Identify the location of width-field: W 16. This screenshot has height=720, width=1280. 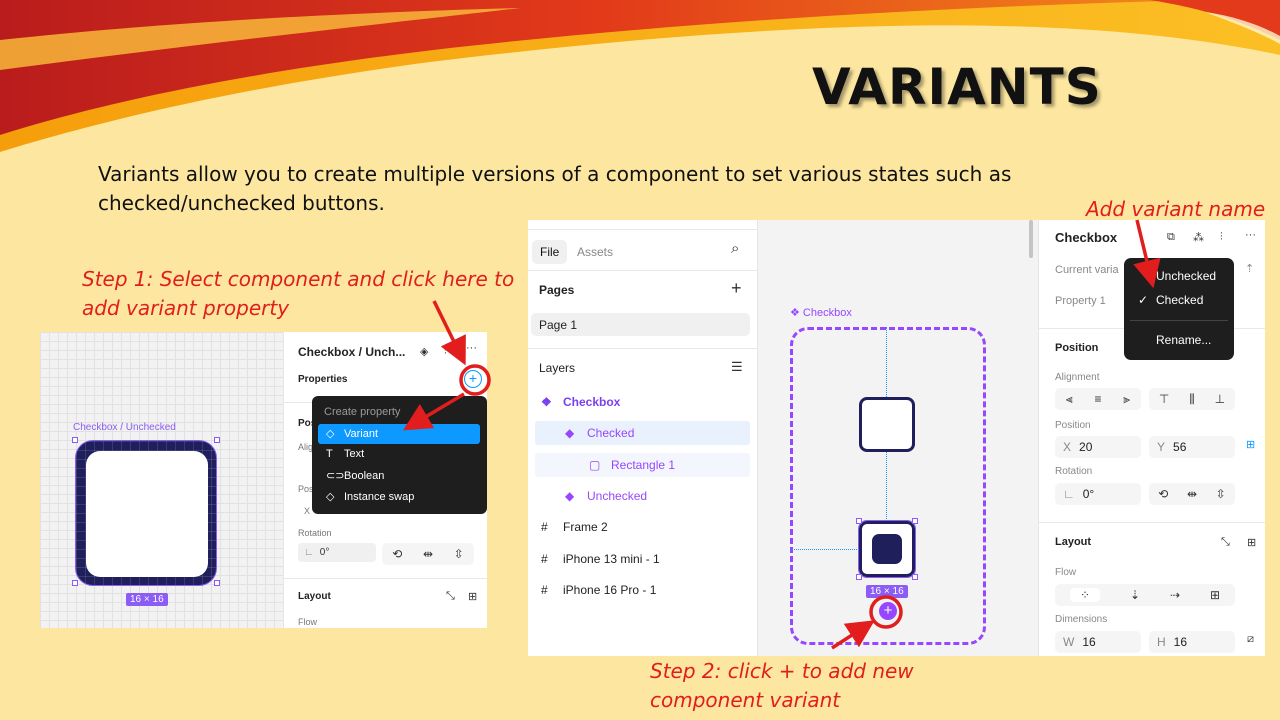
(1098, 642).